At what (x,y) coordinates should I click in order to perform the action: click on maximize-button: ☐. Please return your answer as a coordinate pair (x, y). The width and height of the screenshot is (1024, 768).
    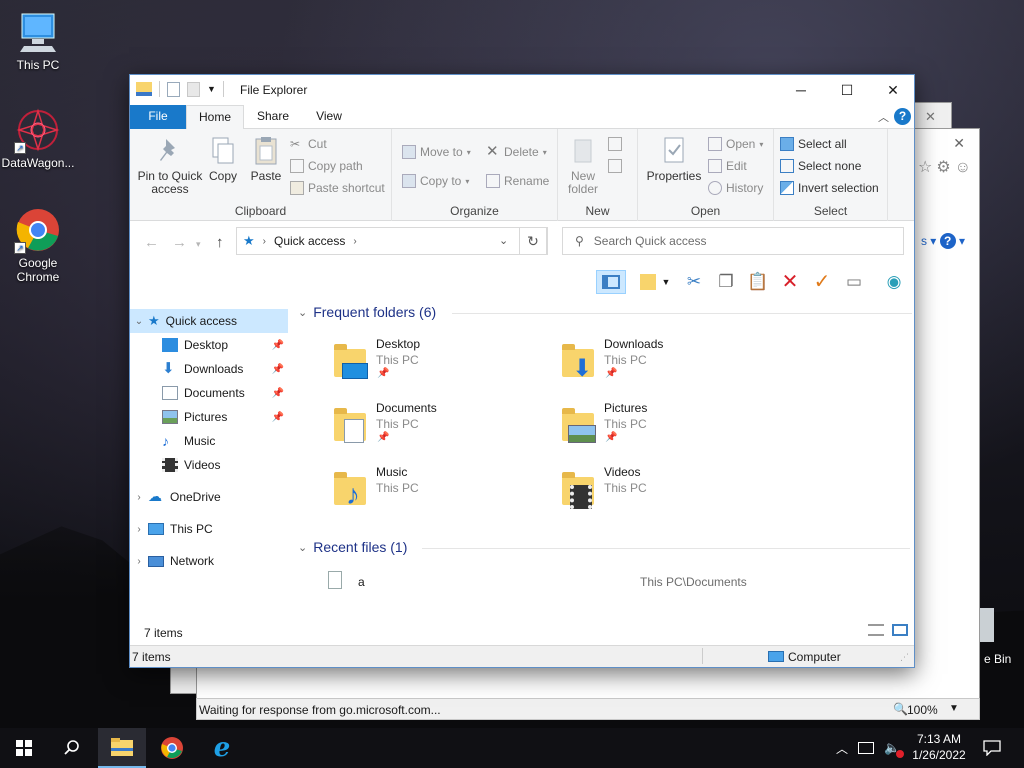
    Looking at the image, I should click on (847, 90).